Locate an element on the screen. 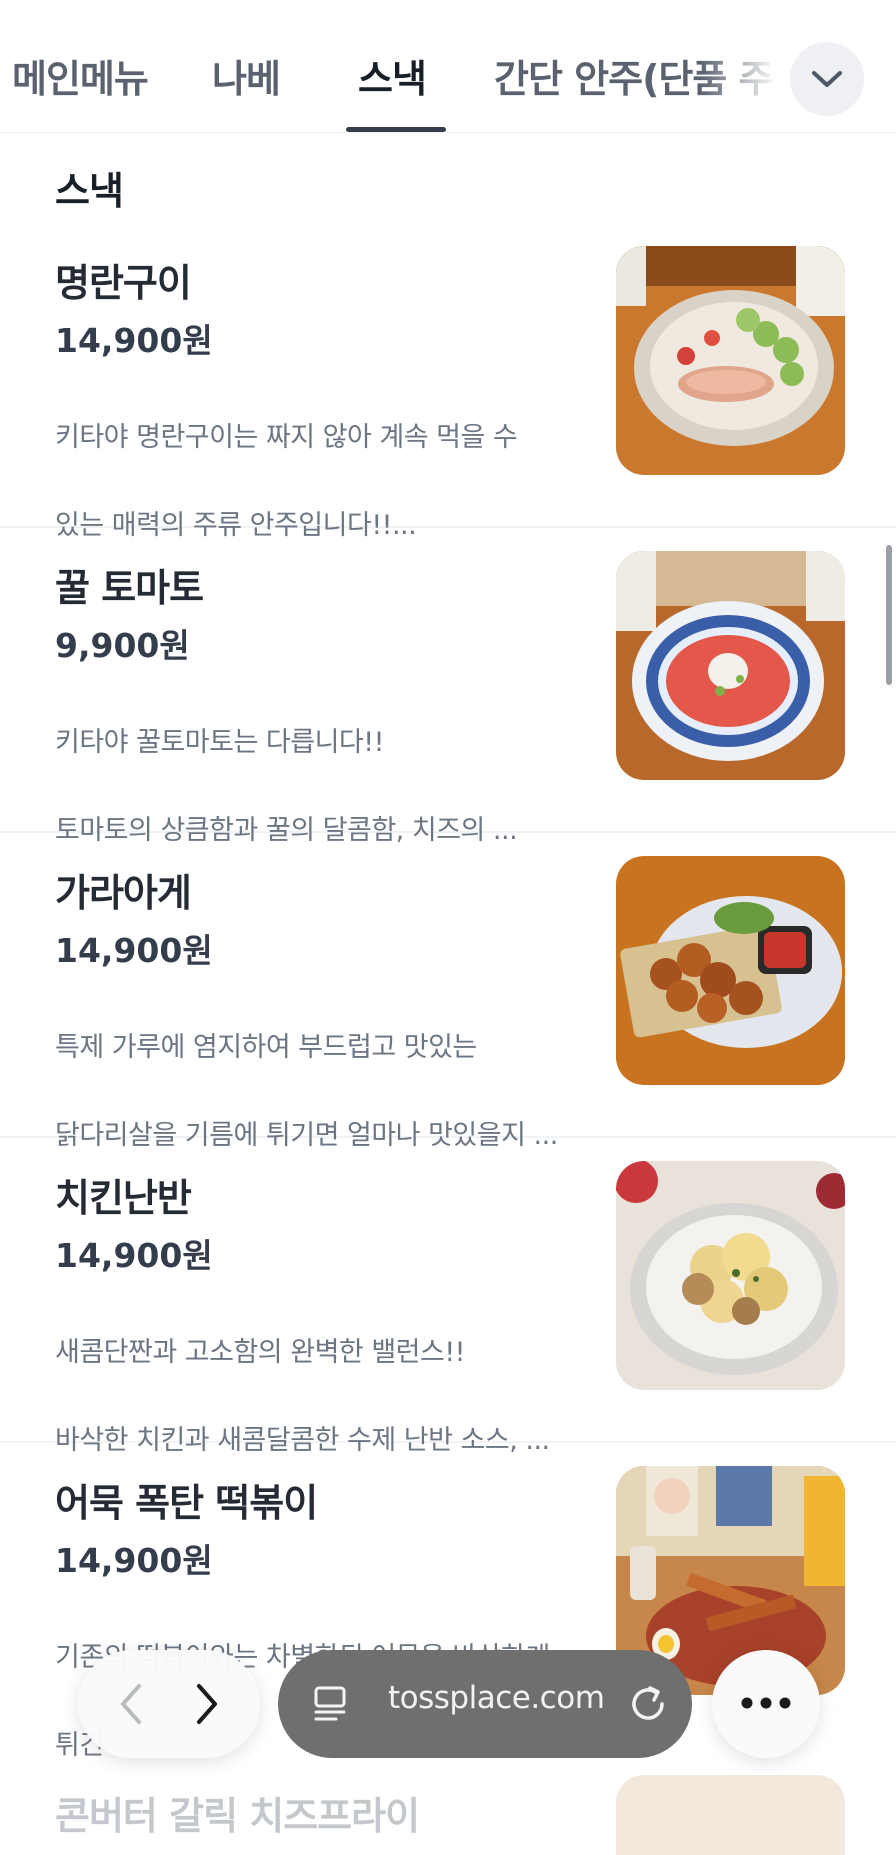 The image size is (896, 1855). menu-item-desc-line: 새콤단짠과 고소함의 완벽한 밸런스!! is located at coordinates (260, 1352).